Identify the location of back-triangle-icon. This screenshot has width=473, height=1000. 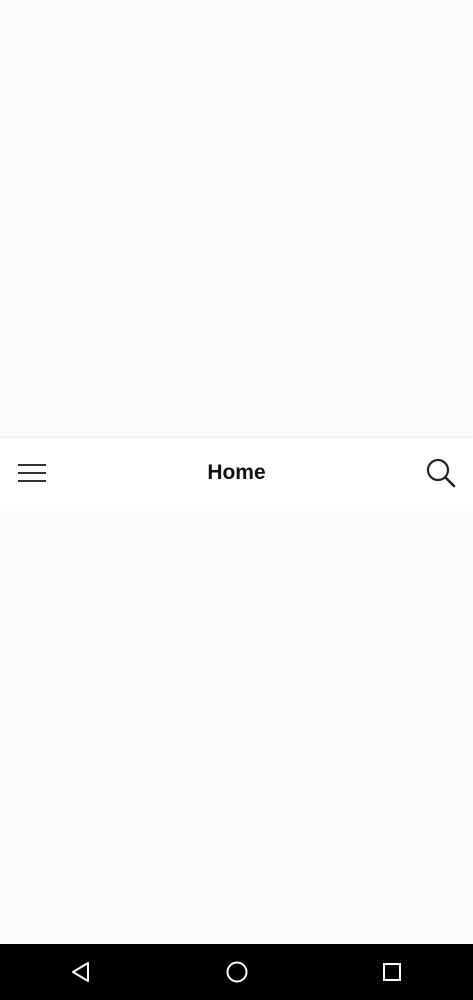
(80, 972).